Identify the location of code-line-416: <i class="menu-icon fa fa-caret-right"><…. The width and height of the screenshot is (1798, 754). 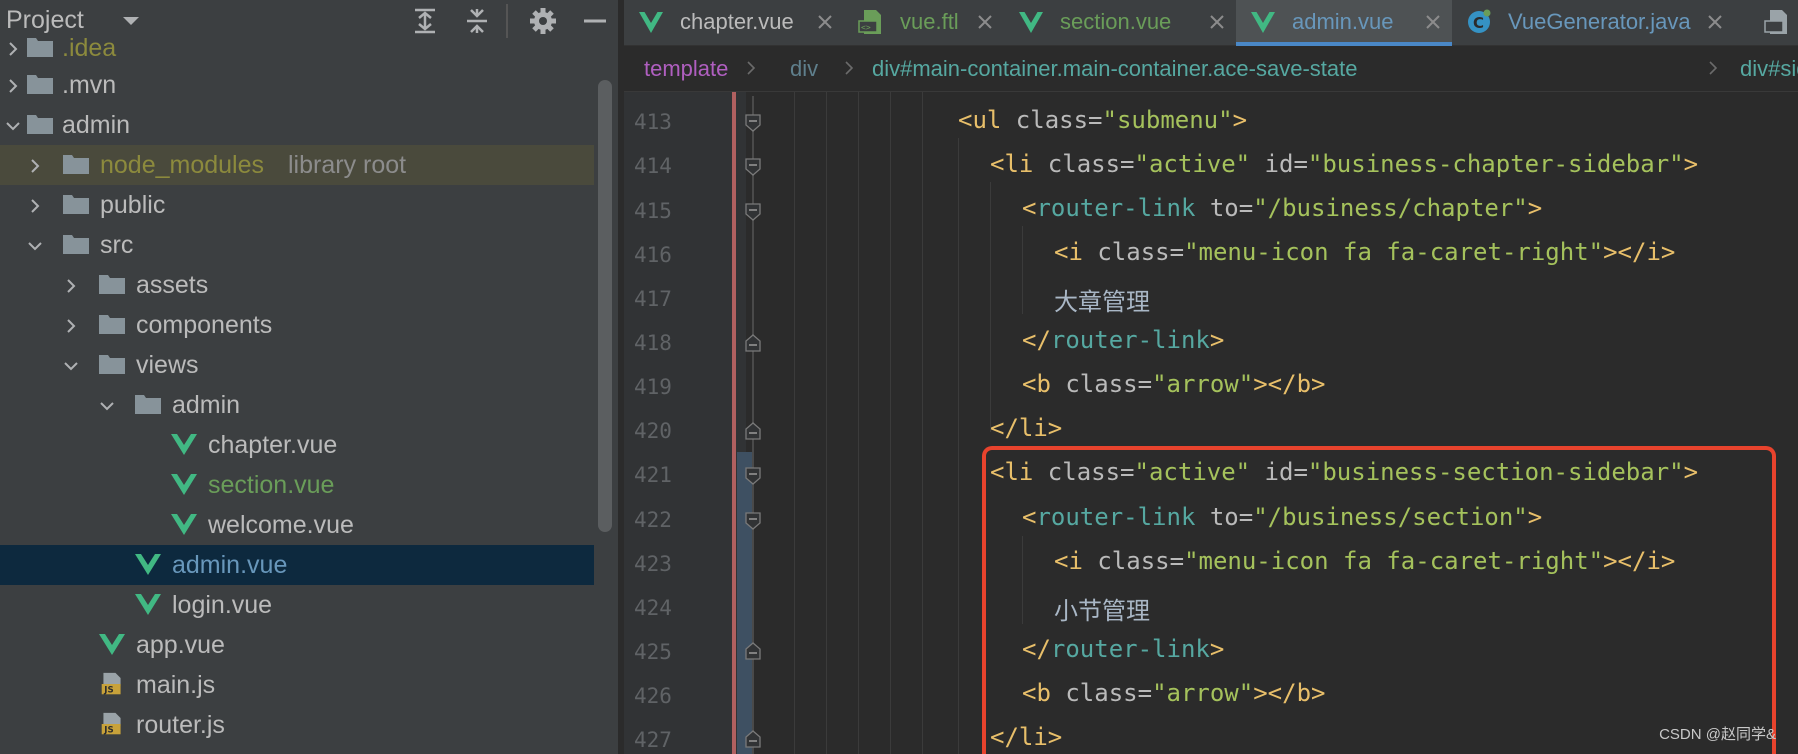
(1364, 252).